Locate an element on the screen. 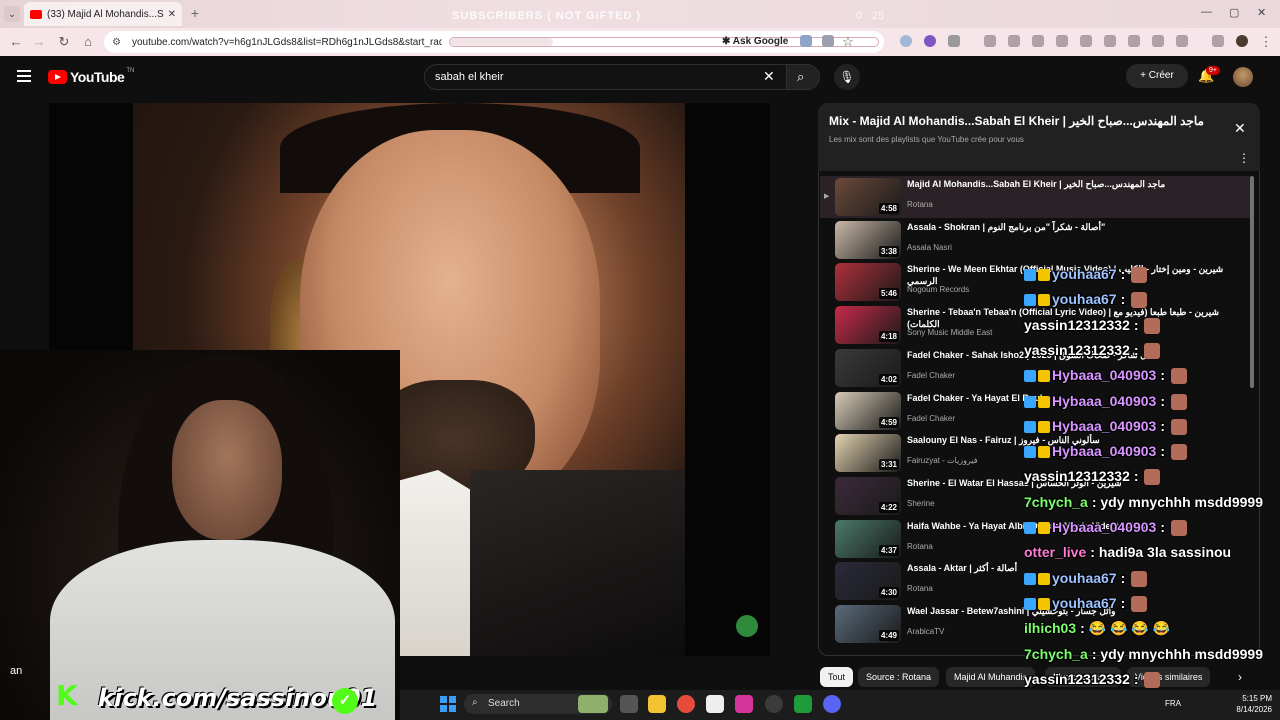  youtube-logo: YouTube TN is located at coordinates (91, 76).